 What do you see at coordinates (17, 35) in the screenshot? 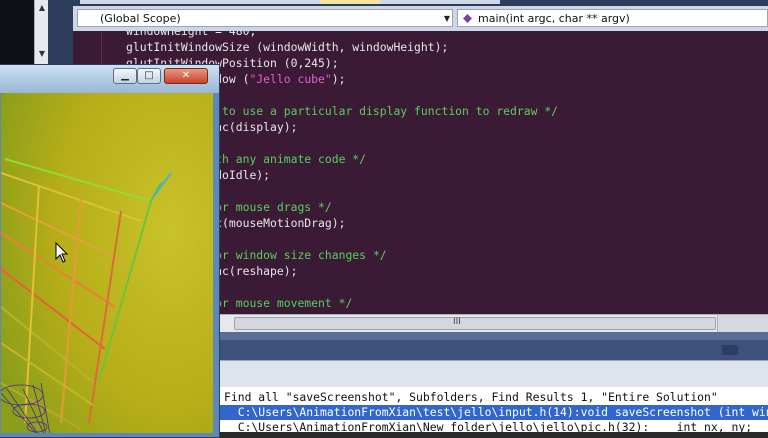
I see `left-panel` at bounding box center [17, 35].